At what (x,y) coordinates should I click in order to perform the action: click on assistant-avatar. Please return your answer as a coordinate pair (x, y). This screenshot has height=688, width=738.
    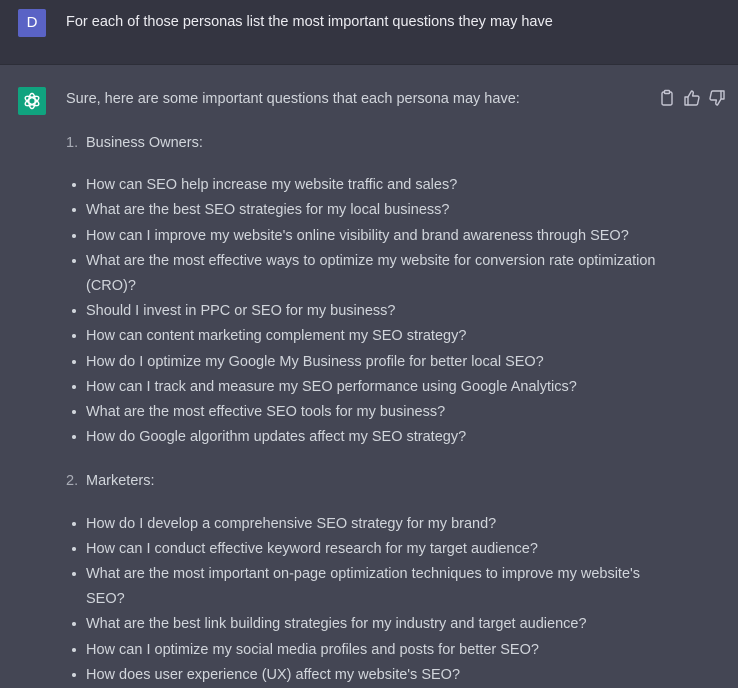
    Looking at the image, I should click on (32, 101).